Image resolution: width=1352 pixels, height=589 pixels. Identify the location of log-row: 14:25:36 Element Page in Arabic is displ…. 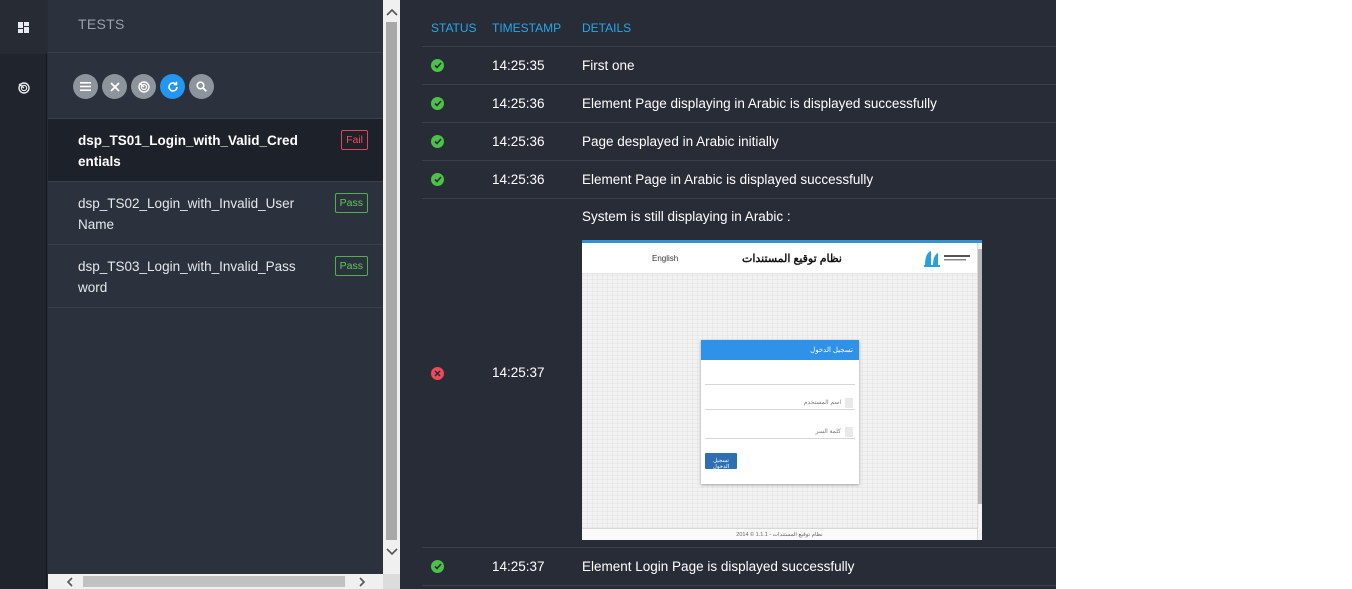
(739, 179).